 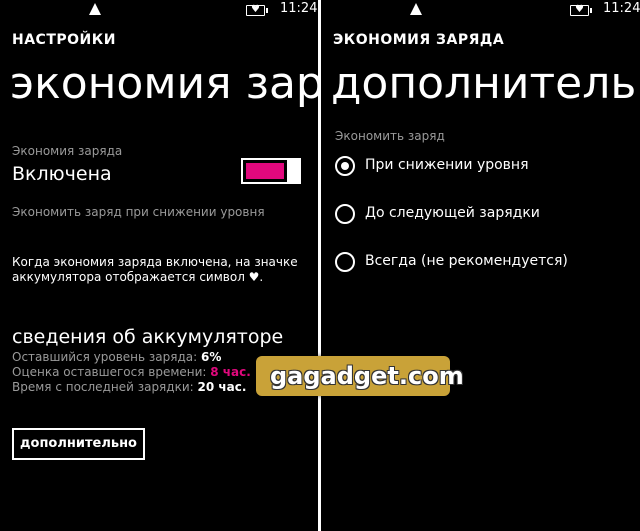 I want to click on radio-label: До следующей зарядки, so click(x=452, y=213).